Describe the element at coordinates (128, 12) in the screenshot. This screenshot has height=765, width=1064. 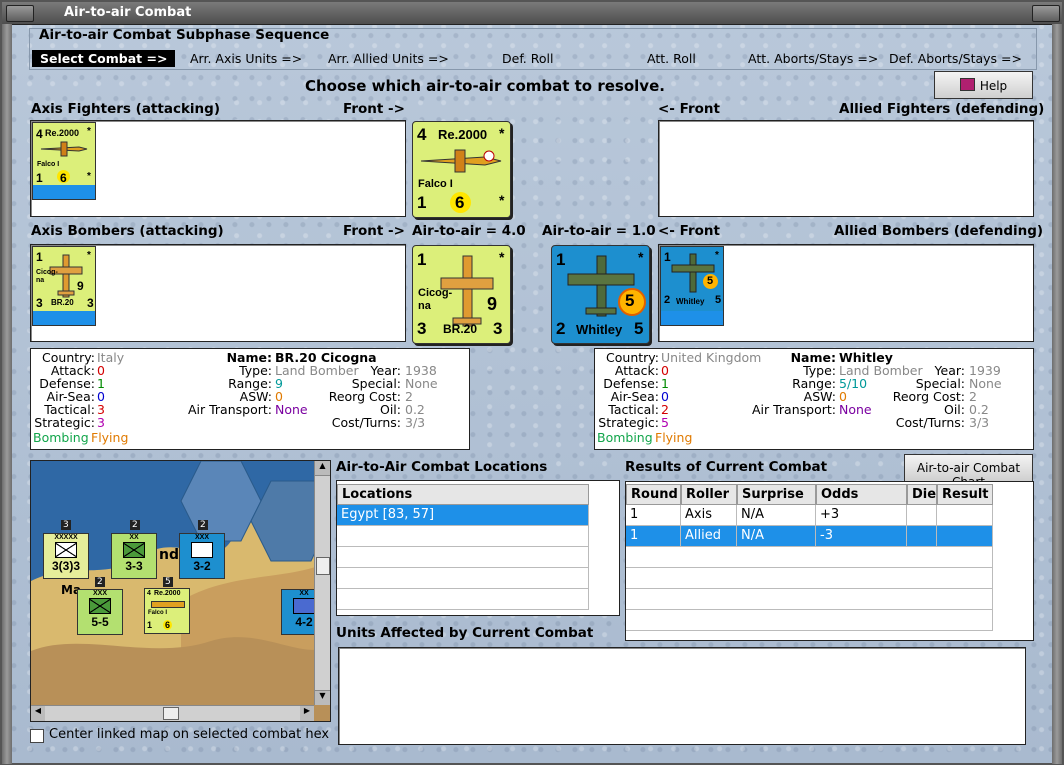
I see `window-title: Air-to-air Combat` at that location.